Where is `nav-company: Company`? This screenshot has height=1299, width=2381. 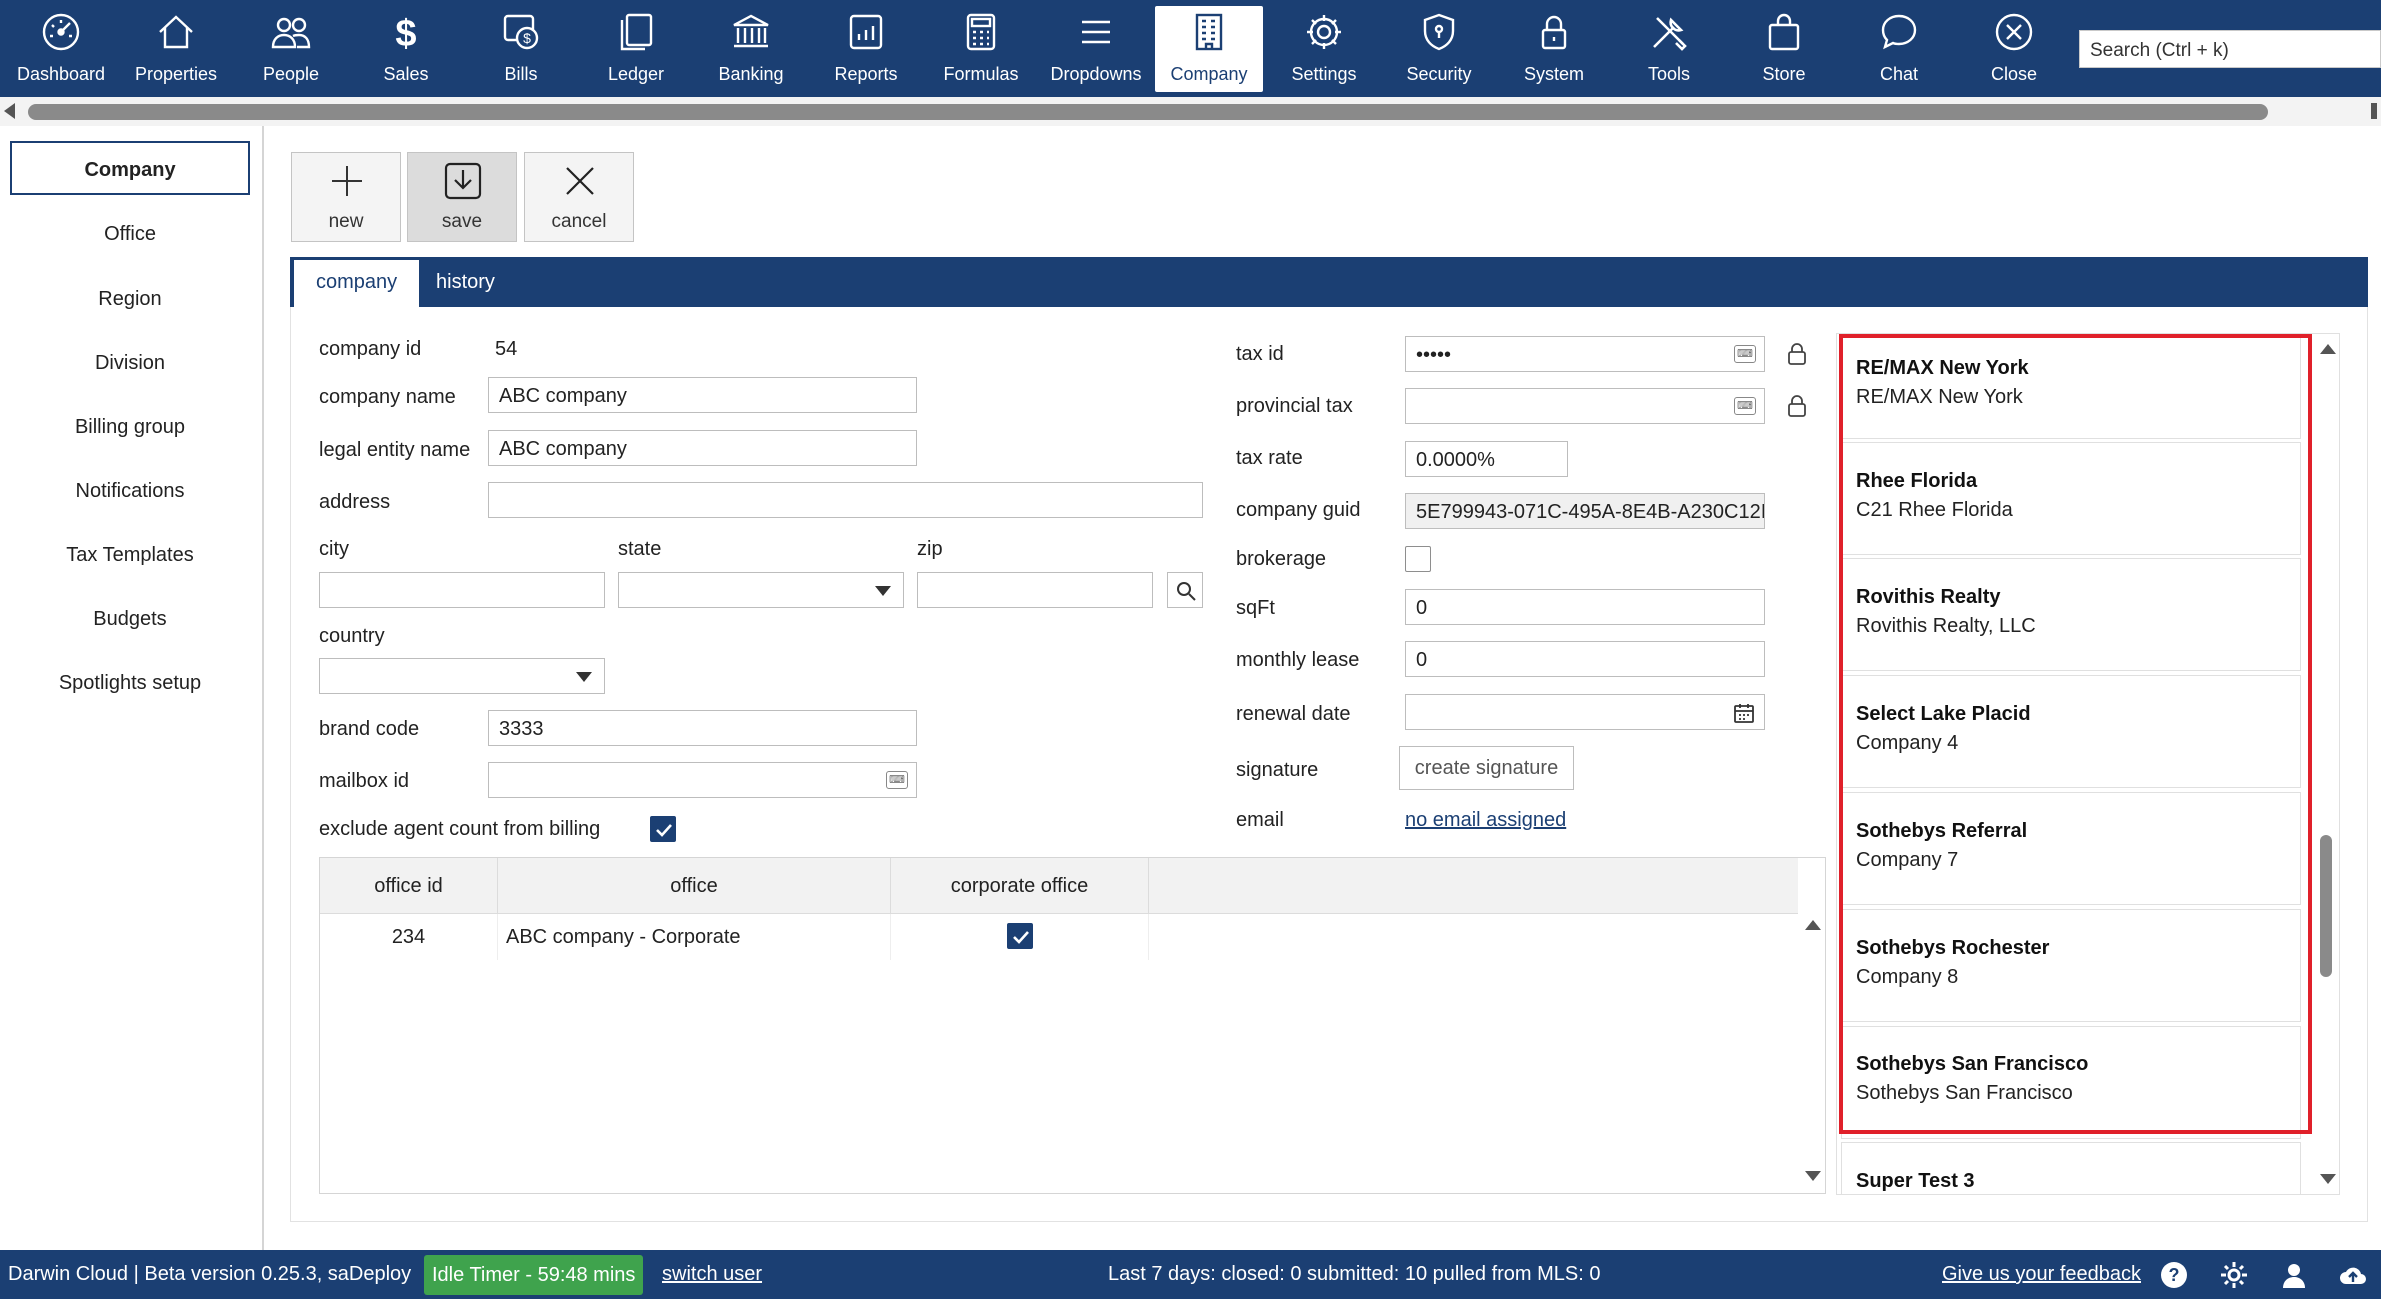 nav-company: Company is located at coordinates (1209, 49).